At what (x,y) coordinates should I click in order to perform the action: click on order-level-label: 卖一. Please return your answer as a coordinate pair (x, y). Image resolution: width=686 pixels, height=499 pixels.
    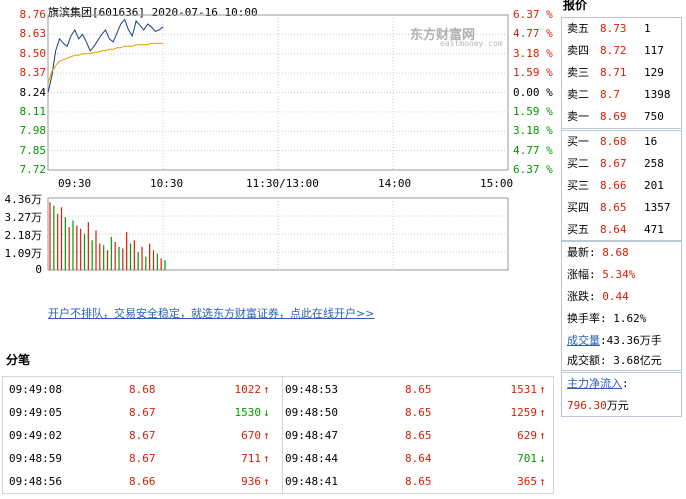
    Looking at the image, I should click on (578, 116).